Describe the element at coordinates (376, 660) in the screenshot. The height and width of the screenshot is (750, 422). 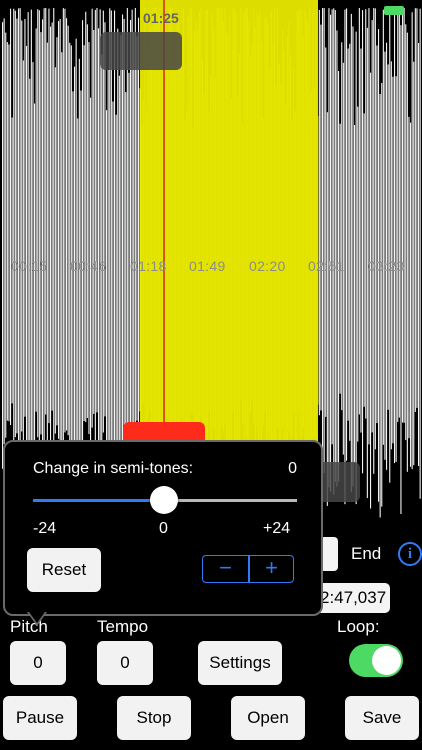
I see `loop-toggle` at that location.